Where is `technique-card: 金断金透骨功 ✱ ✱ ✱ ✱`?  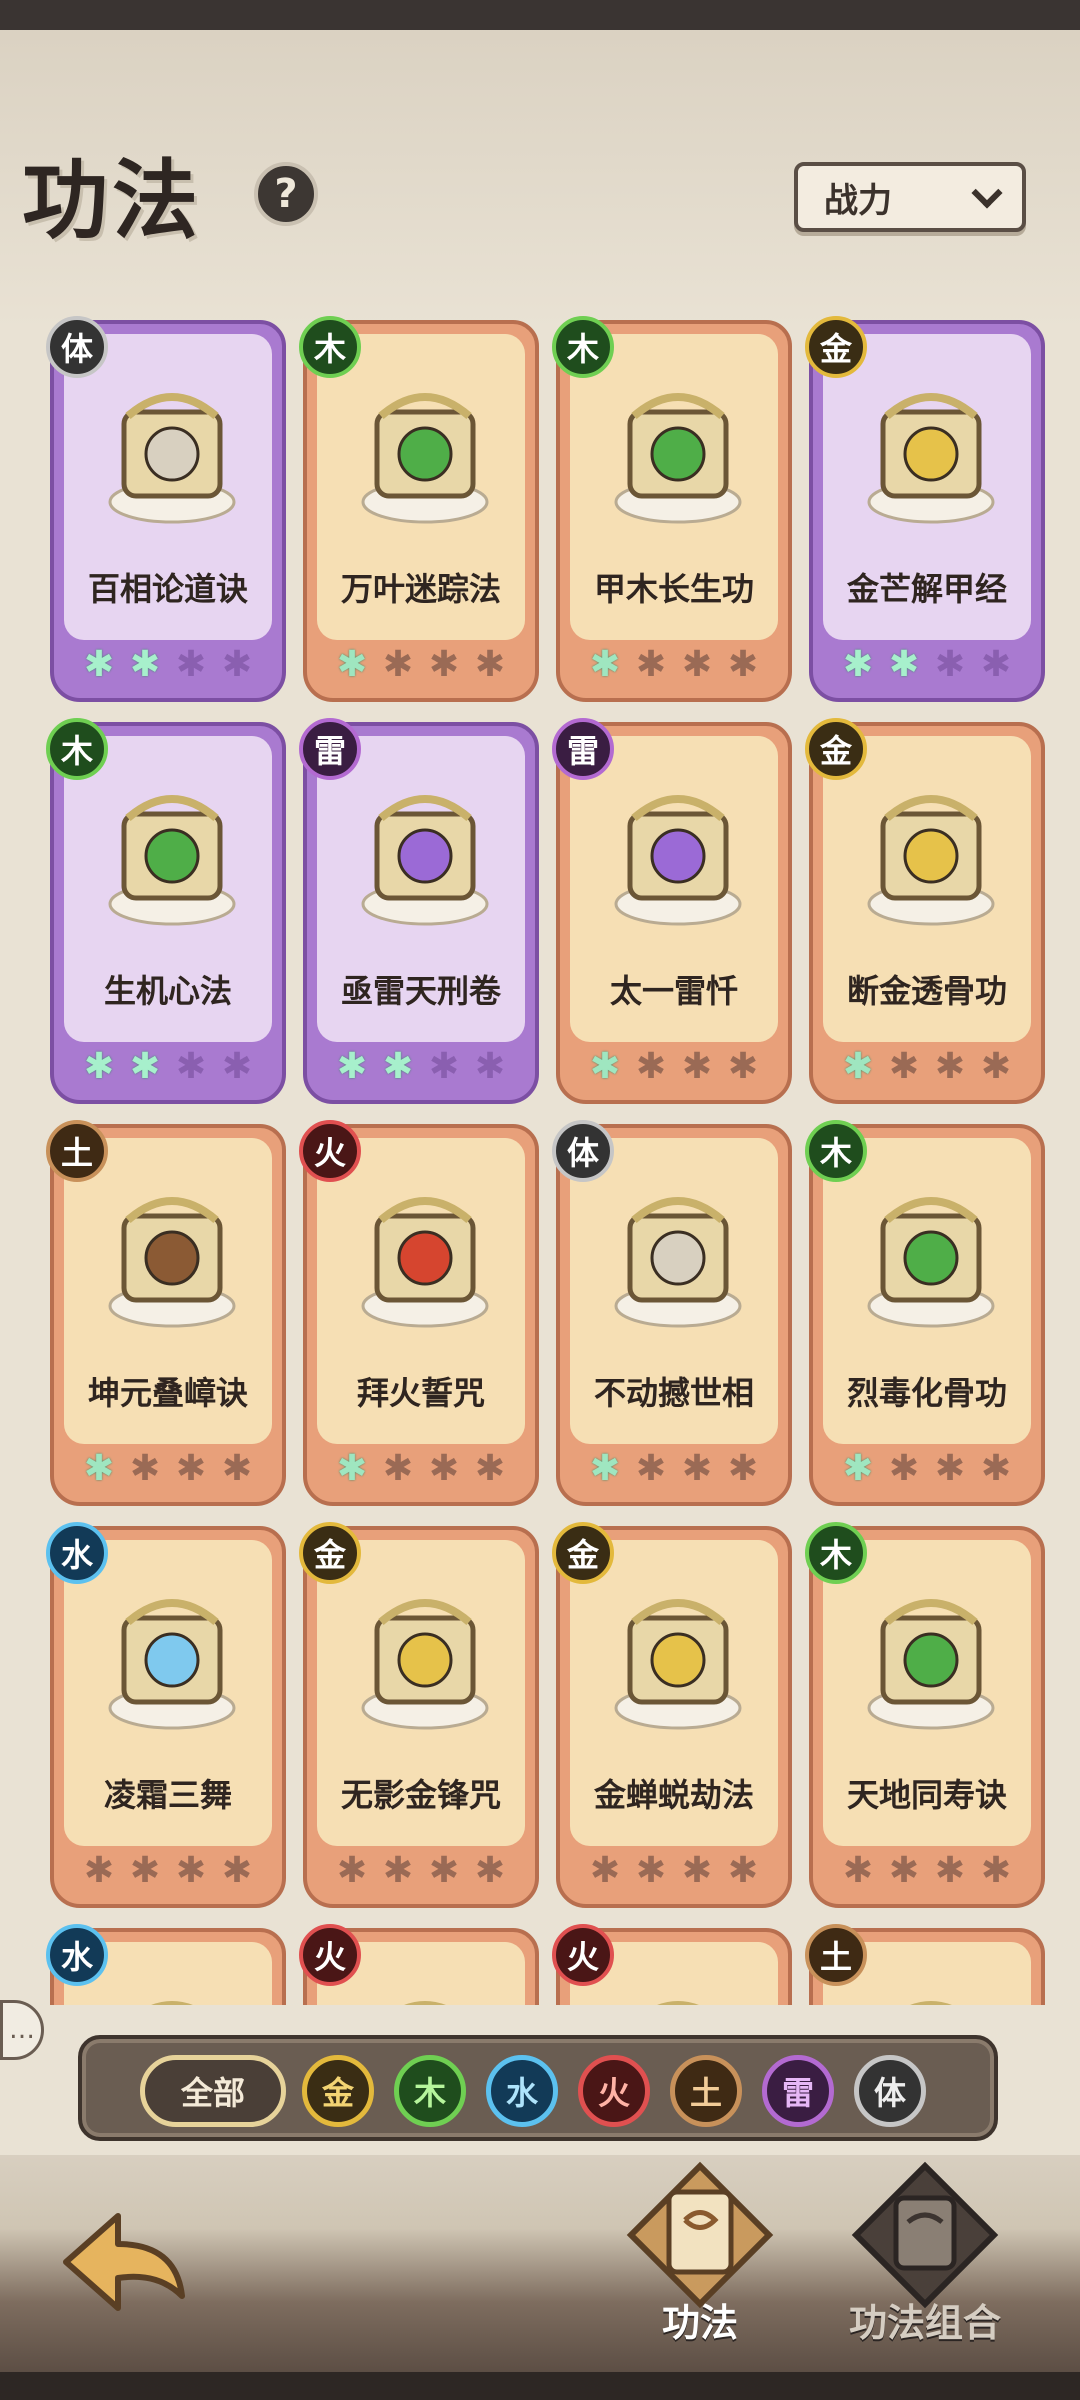
technique-card: 金断金透骨功 ✱ ✱ ✱ ✱ is located at coordinates (925, 911).